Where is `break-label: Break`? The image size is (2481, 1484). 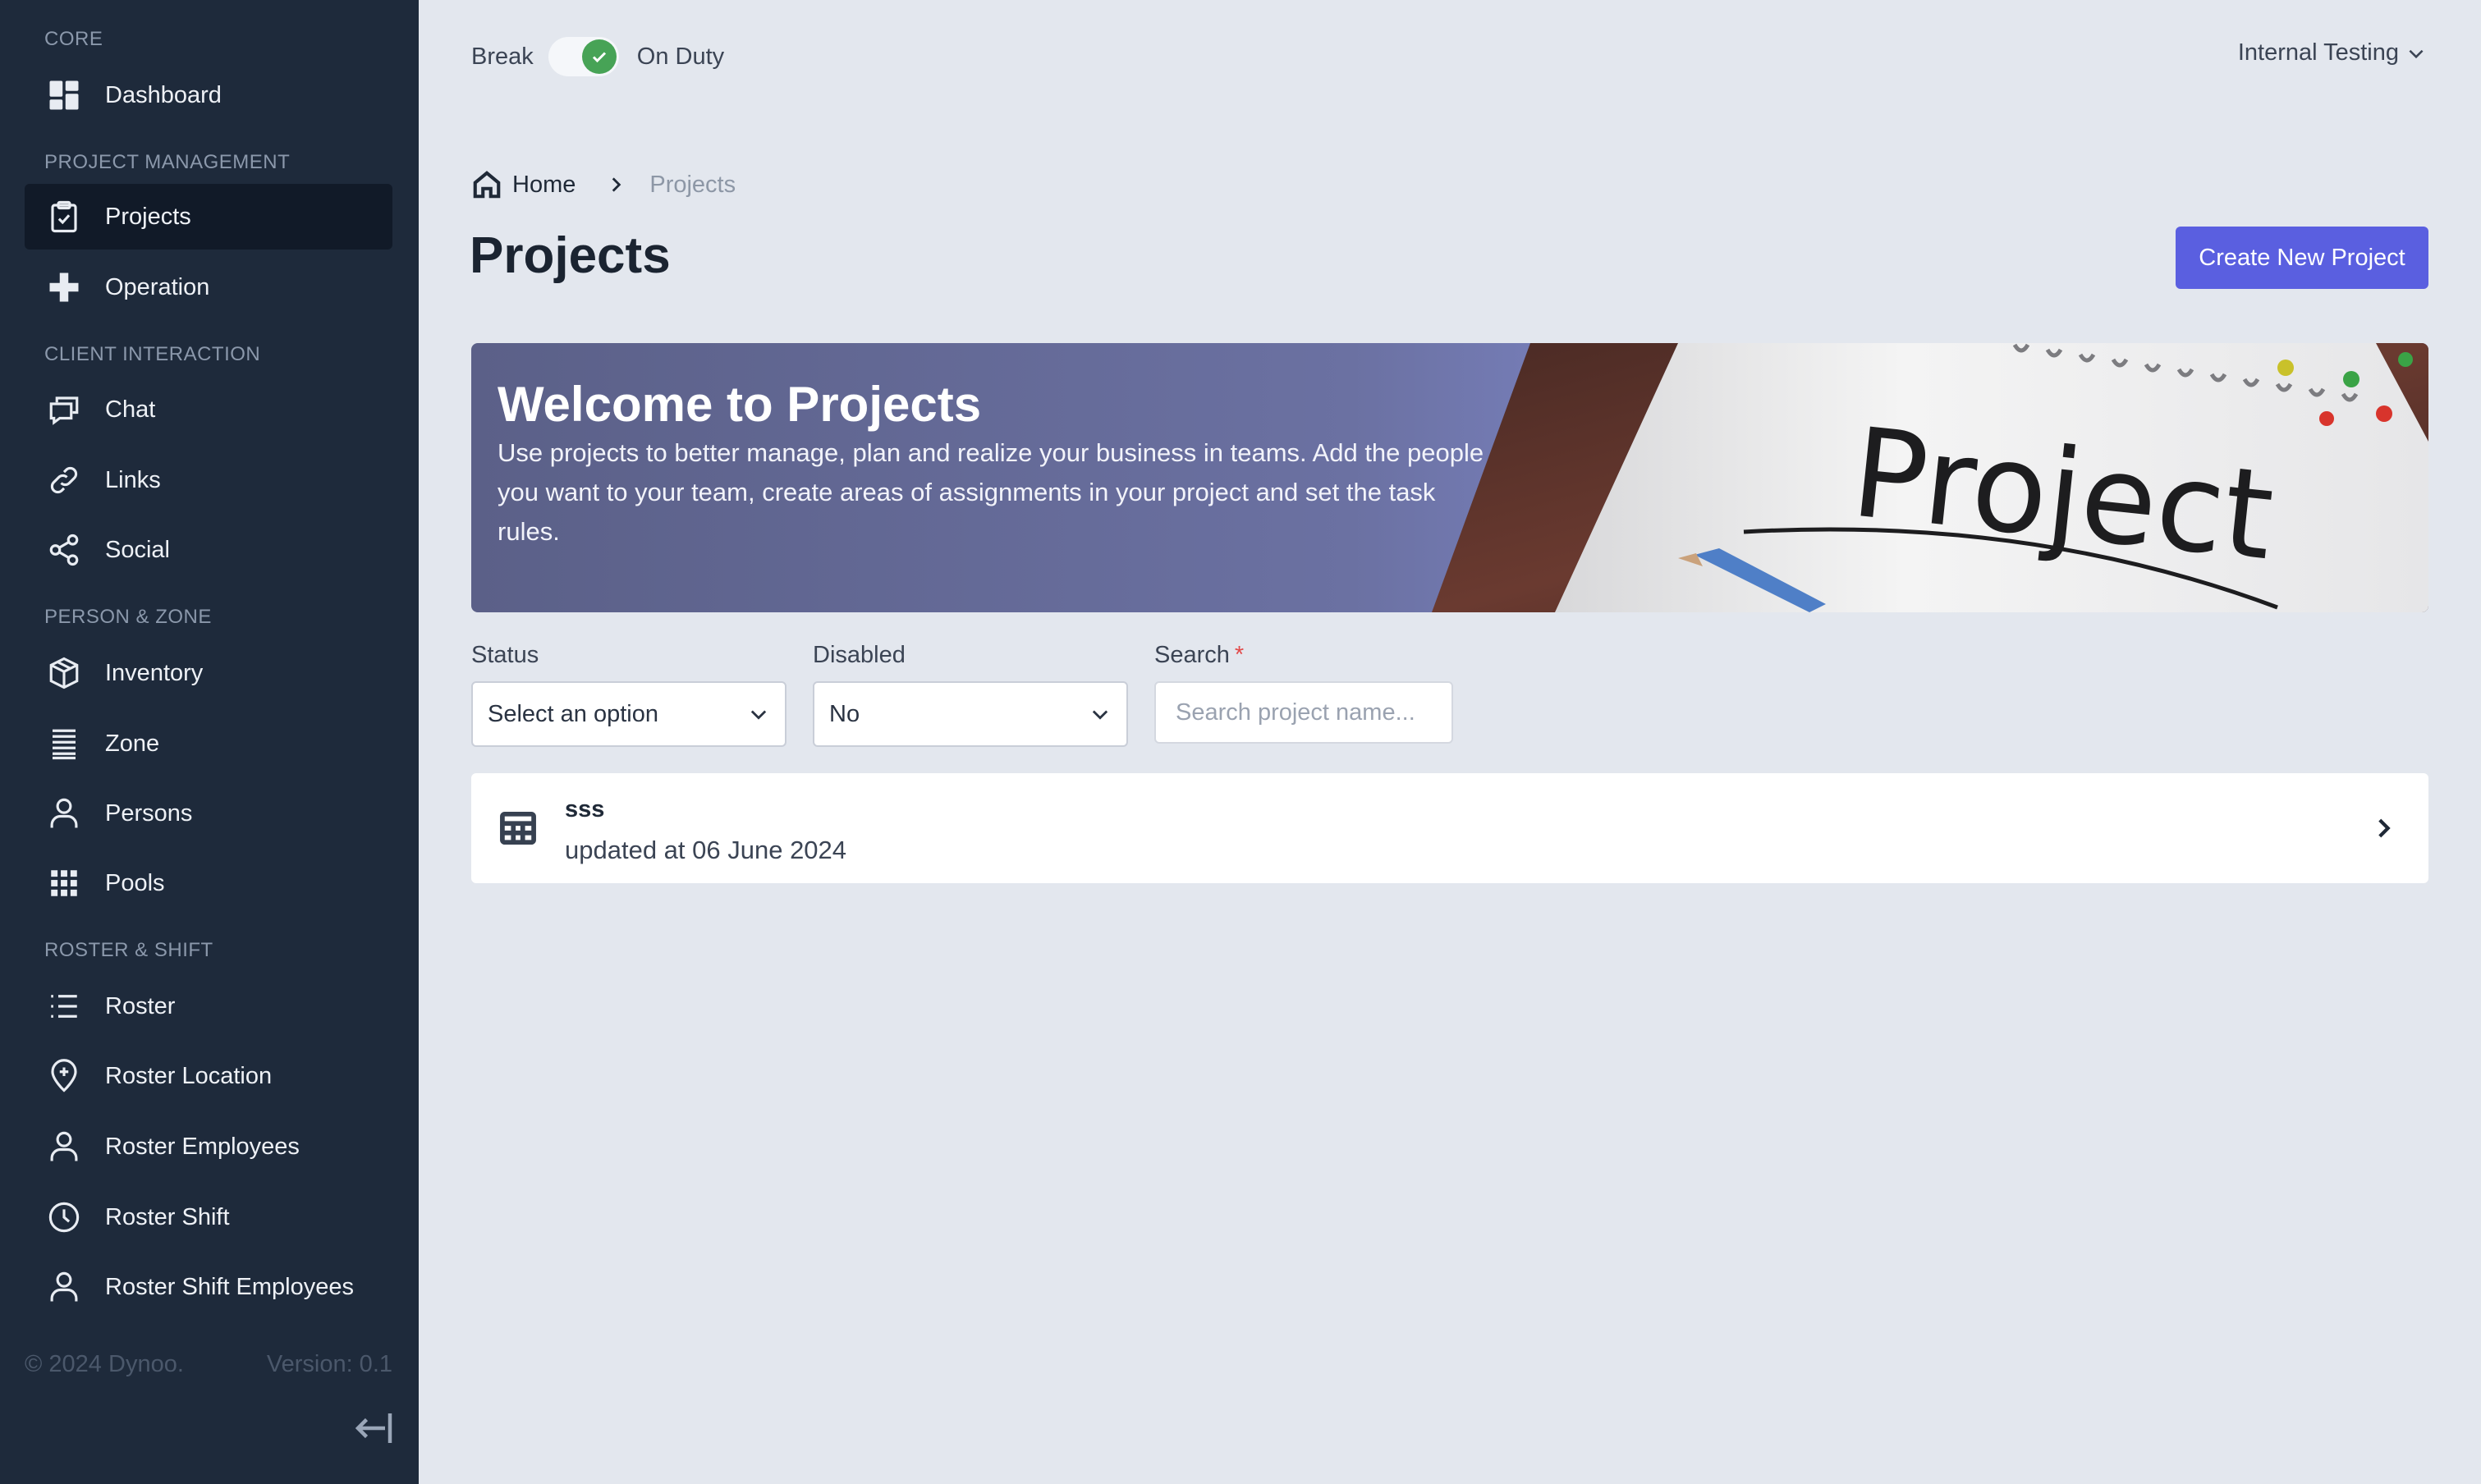 break-label: Break is located at coordinates (502, 56).